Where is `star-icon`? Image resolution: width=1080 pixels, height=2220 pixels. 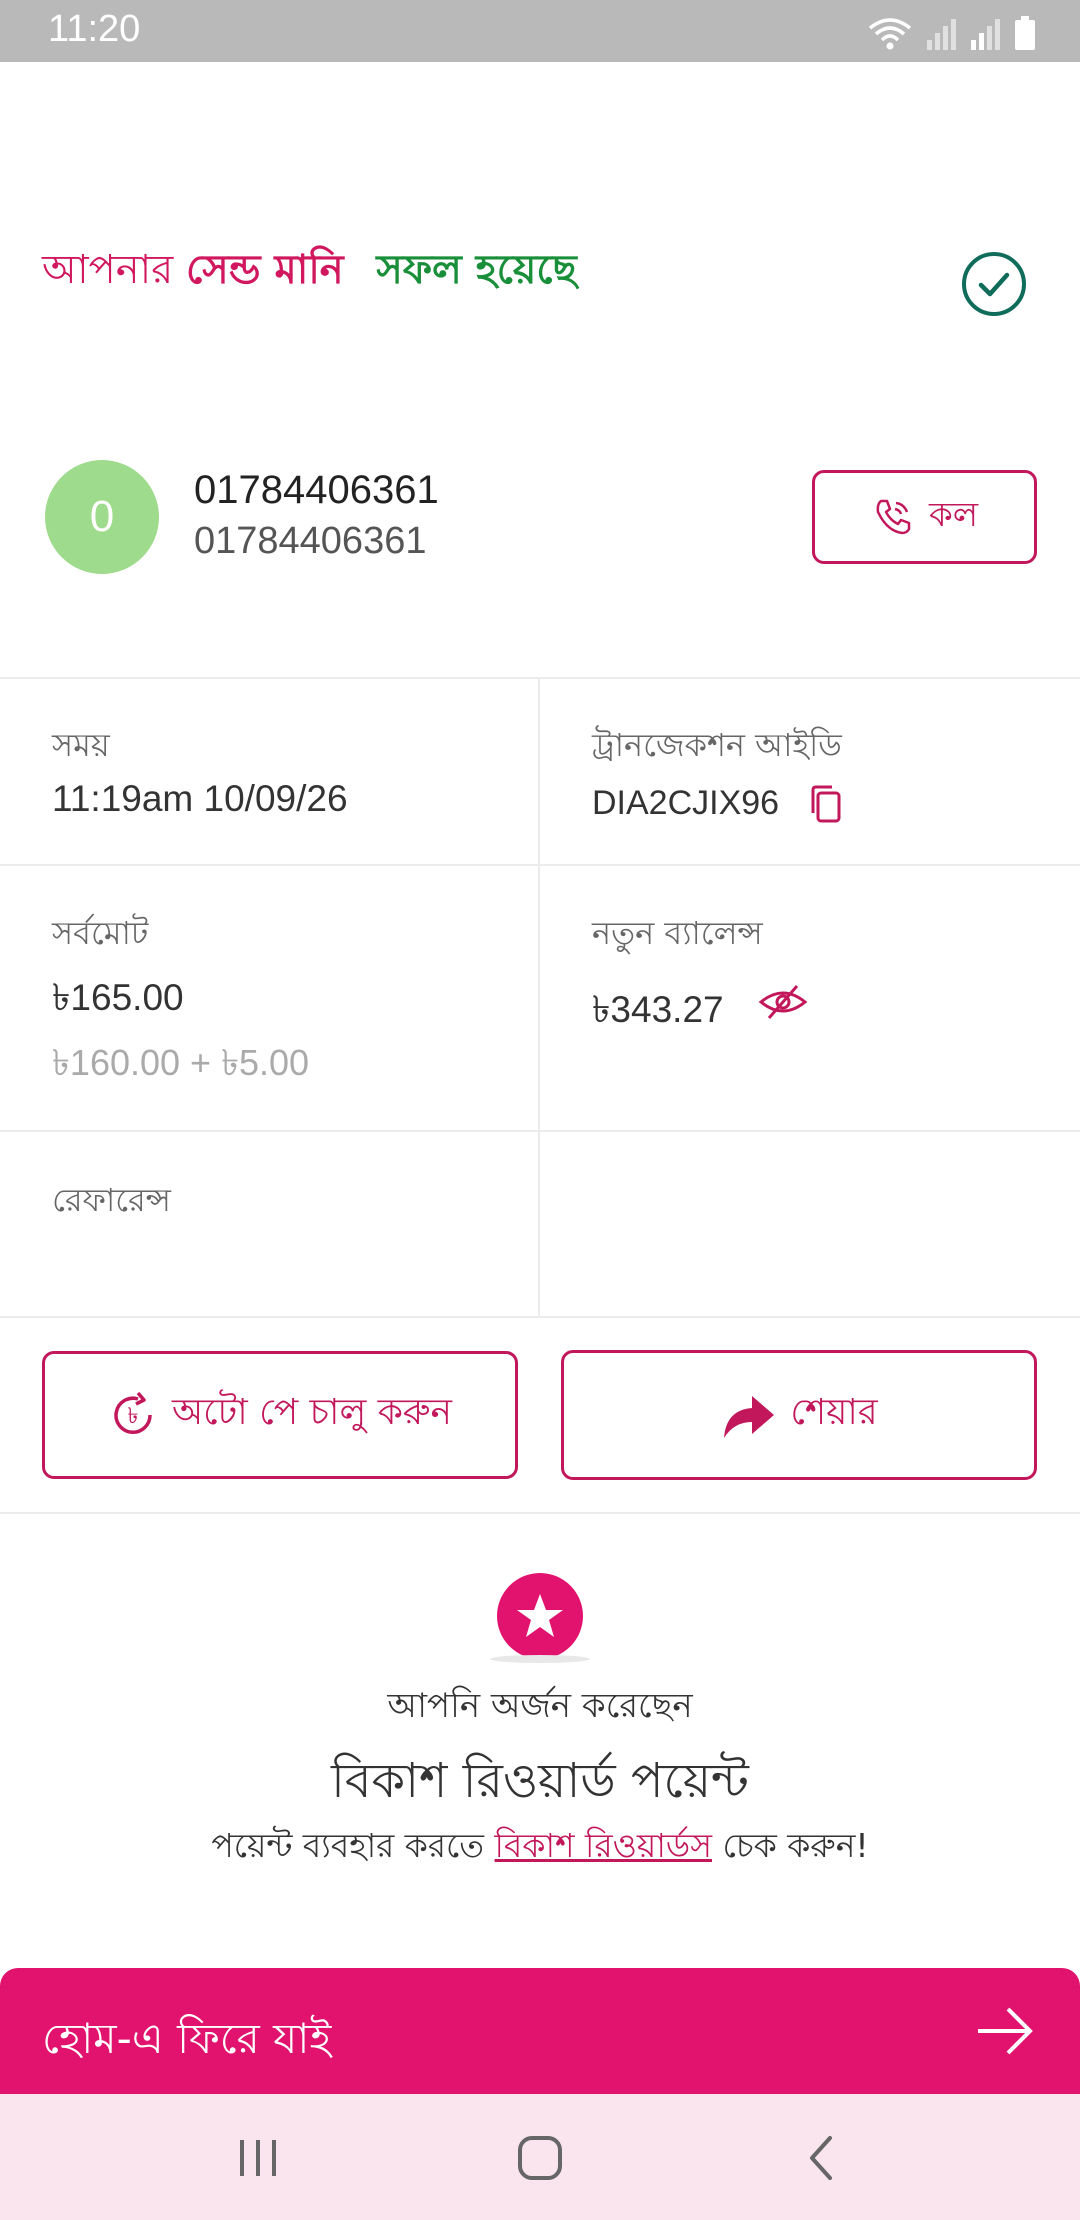
star-icon is located at coordinates (540, 1615).